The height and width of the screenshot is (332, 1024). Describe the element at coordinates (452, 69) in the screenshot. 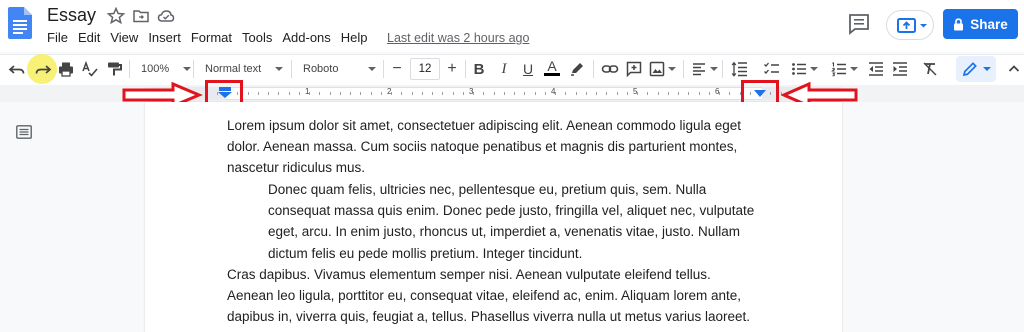

I see `increase-font-size-button: +` at that location.